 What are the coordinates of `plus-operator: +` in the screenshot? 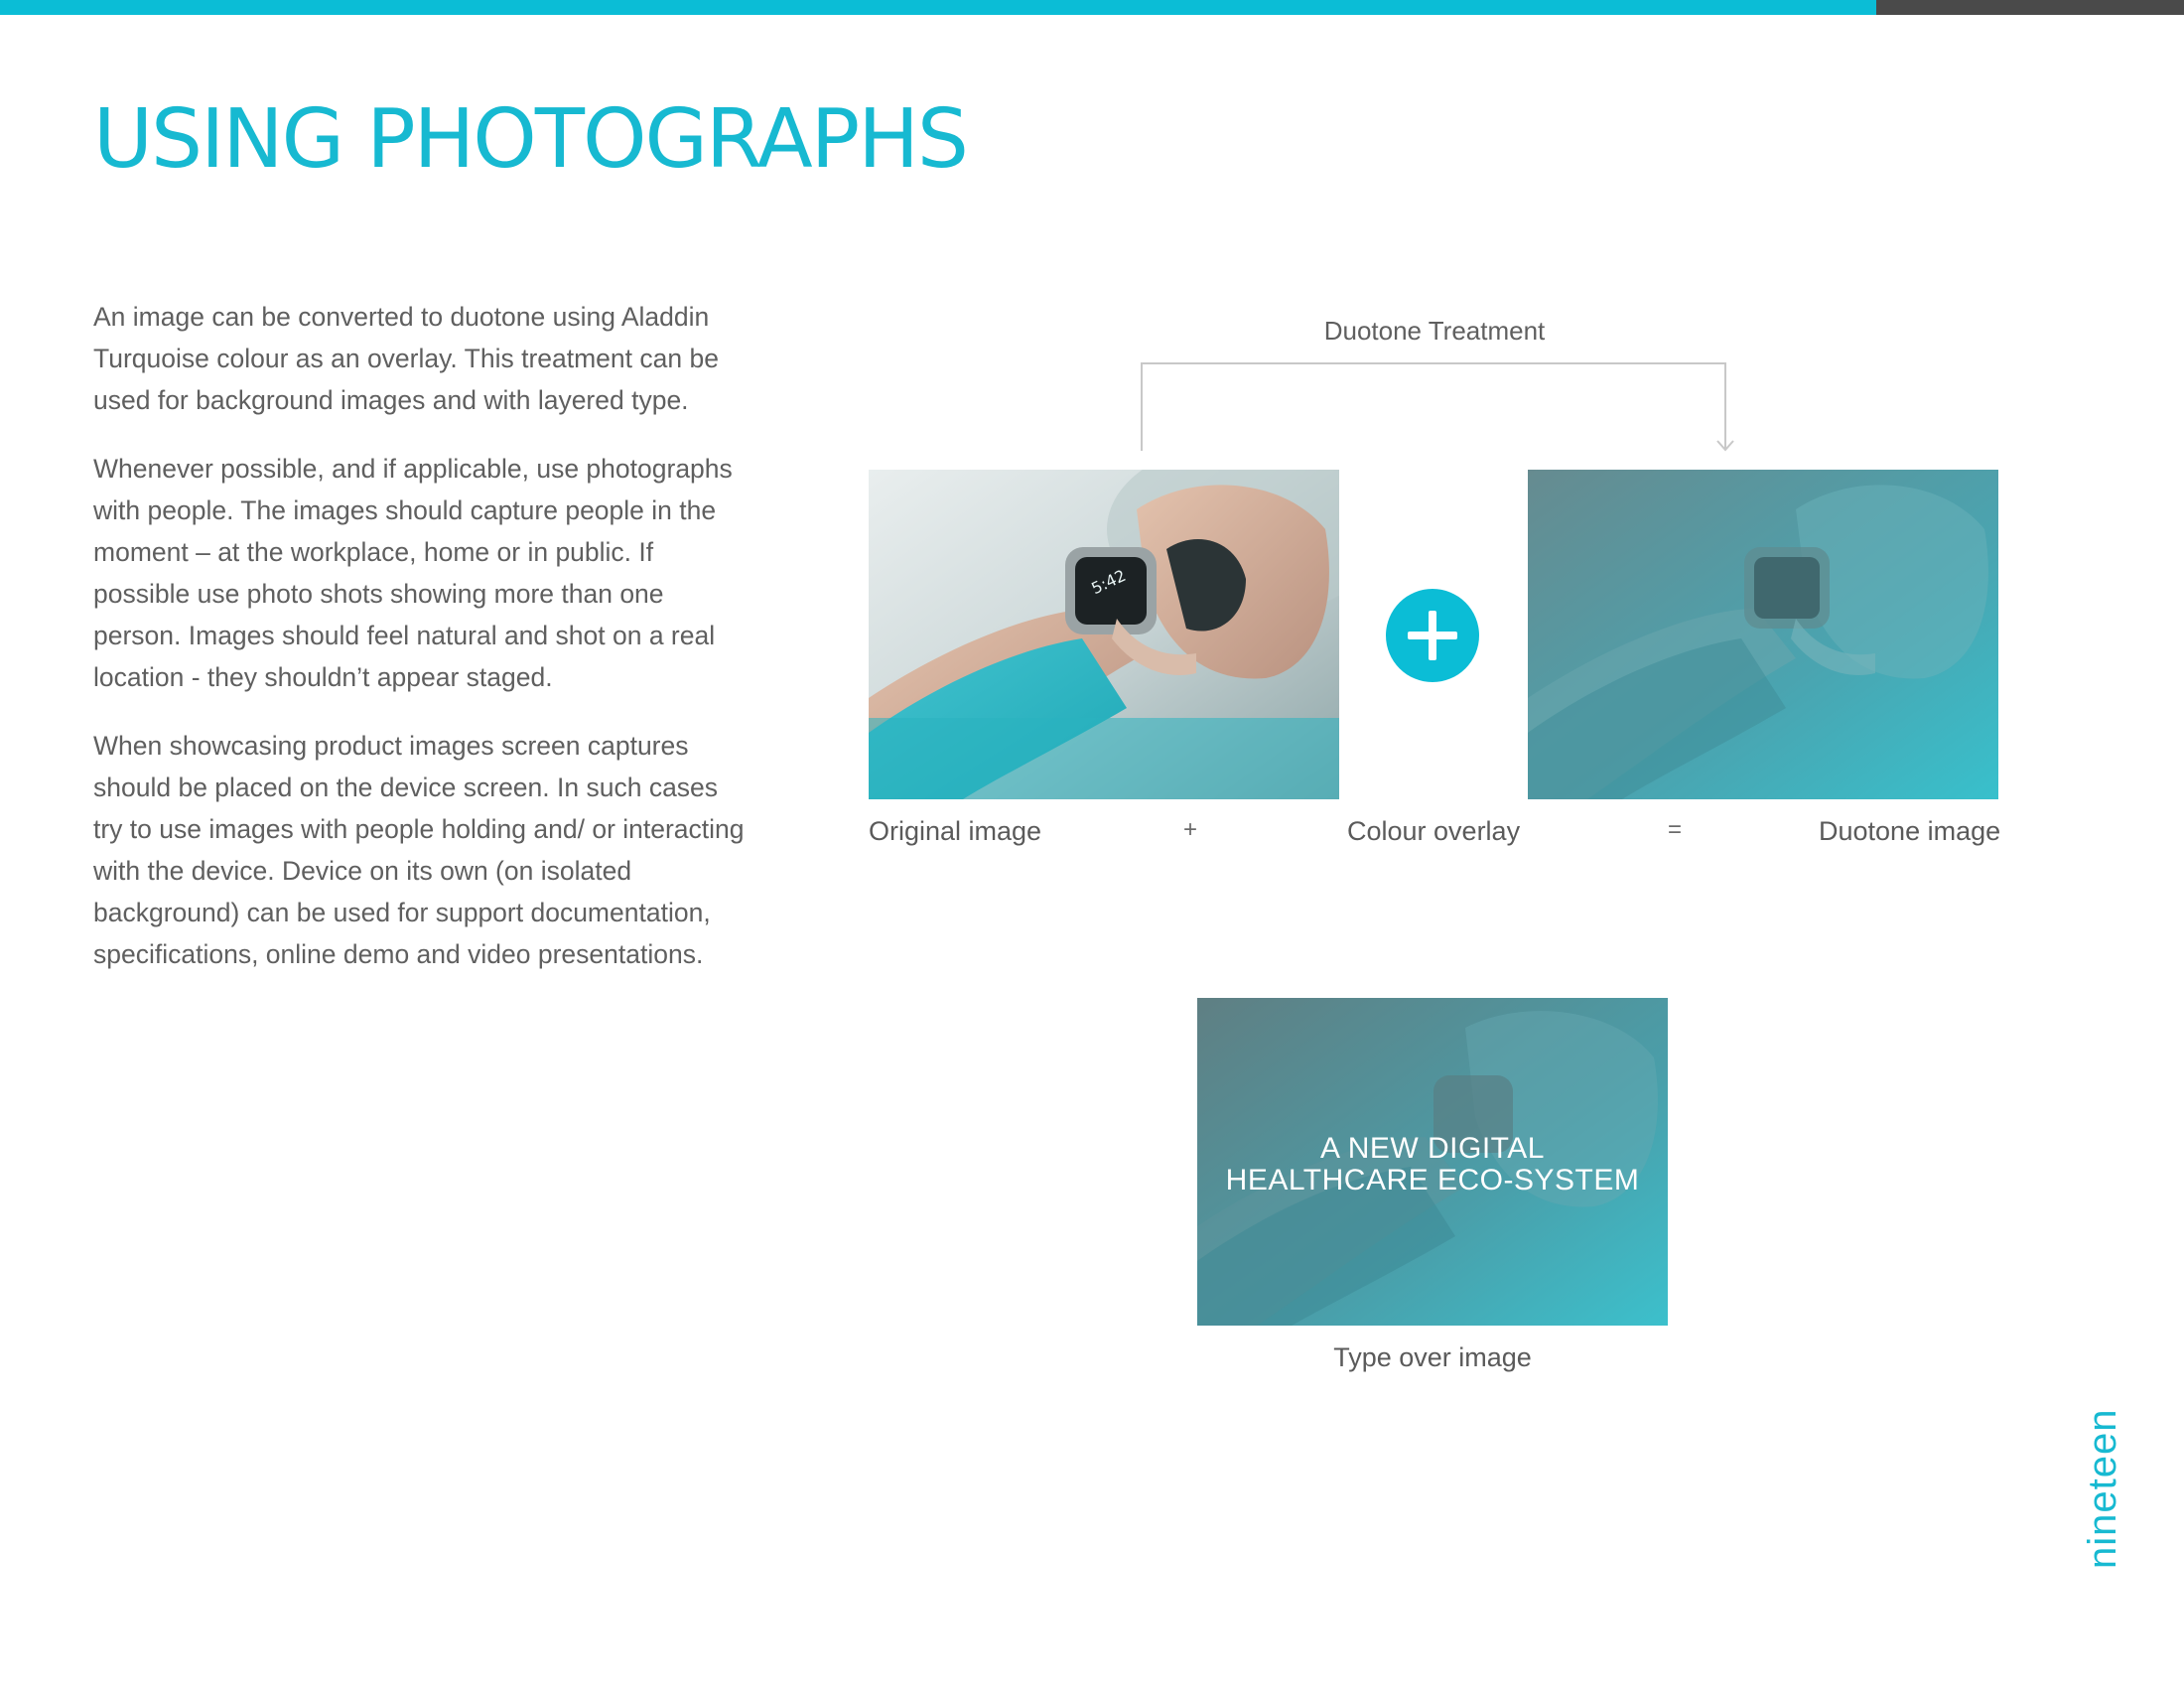 It's located at (1190, 829).